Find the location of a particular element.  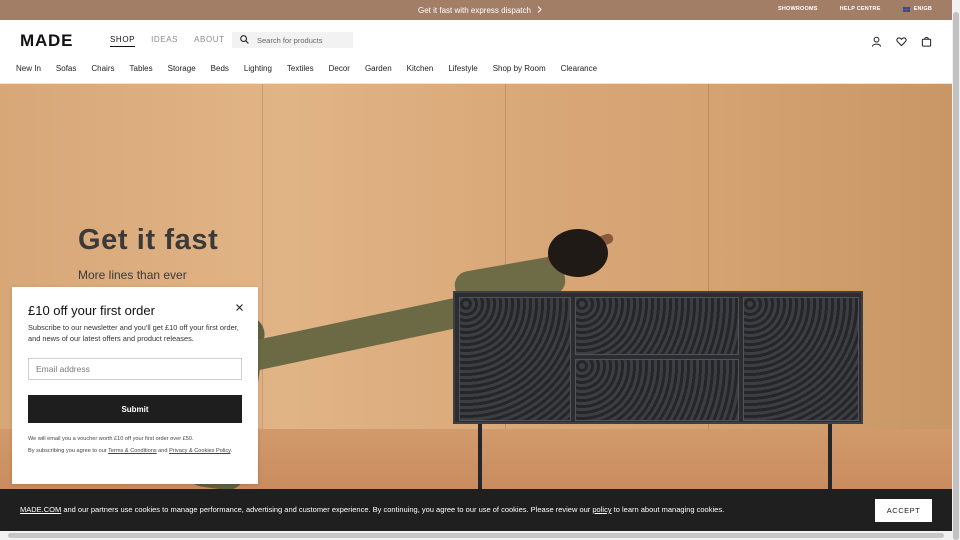

vertical-scrollbar is located at coordinates (956, 270).